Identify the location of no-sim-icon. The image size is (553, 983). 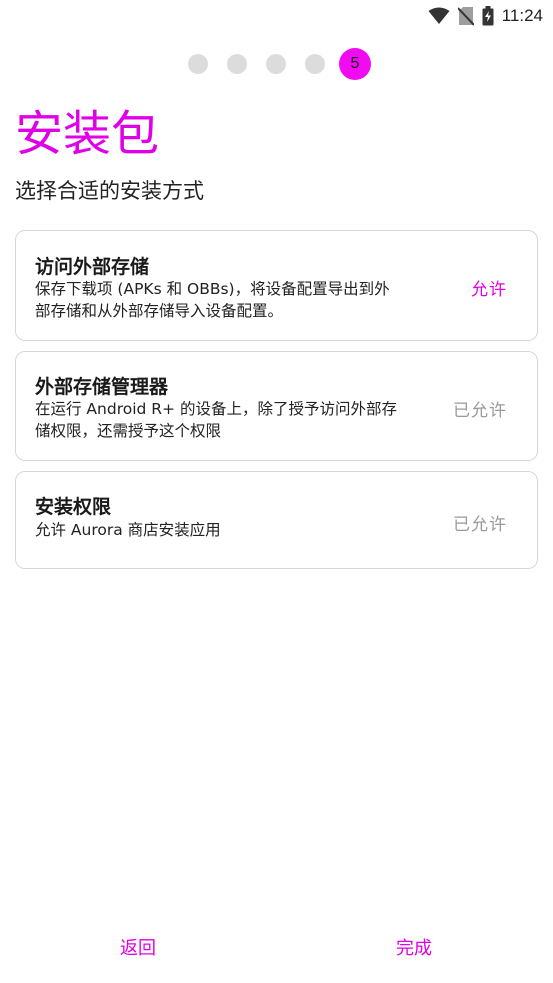
(465, 16).